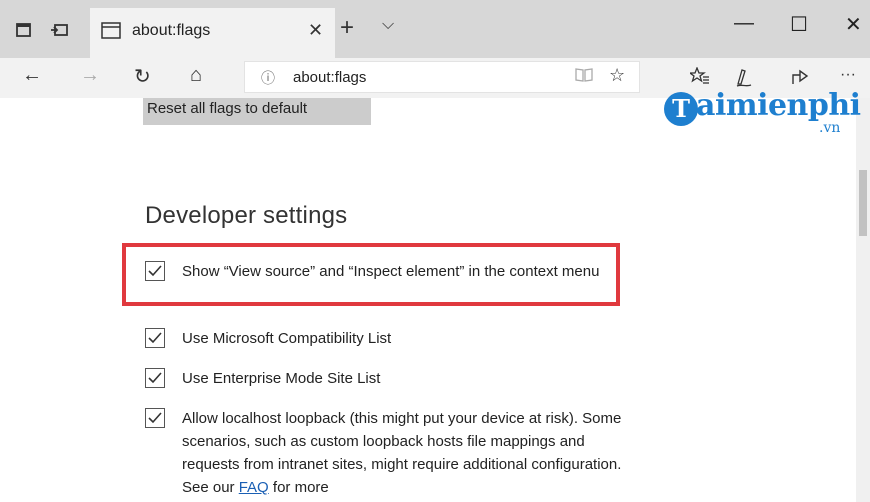  I want to click on flag-label: Use Microsoft Compatibility List, so click(287, 338).